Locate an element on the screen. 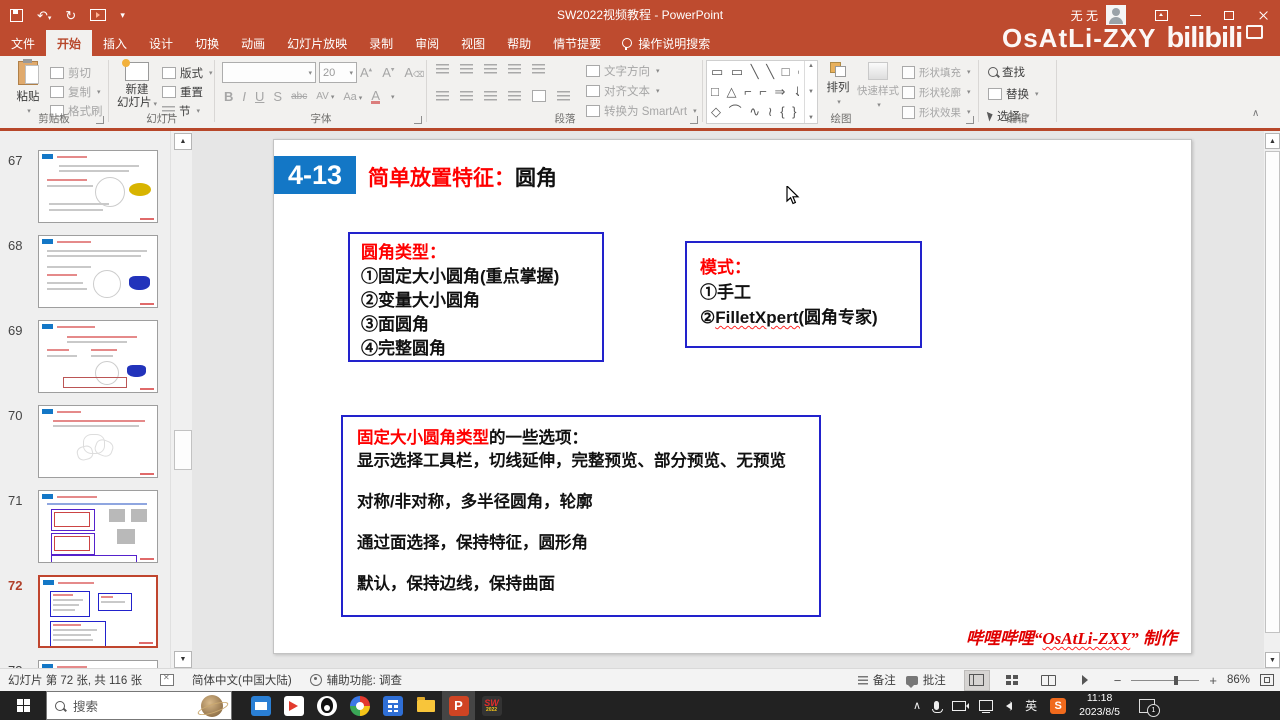 This screenshot has height=720, width=1280. shrink-font-button: A▾ is located at coordinates (388, 72).